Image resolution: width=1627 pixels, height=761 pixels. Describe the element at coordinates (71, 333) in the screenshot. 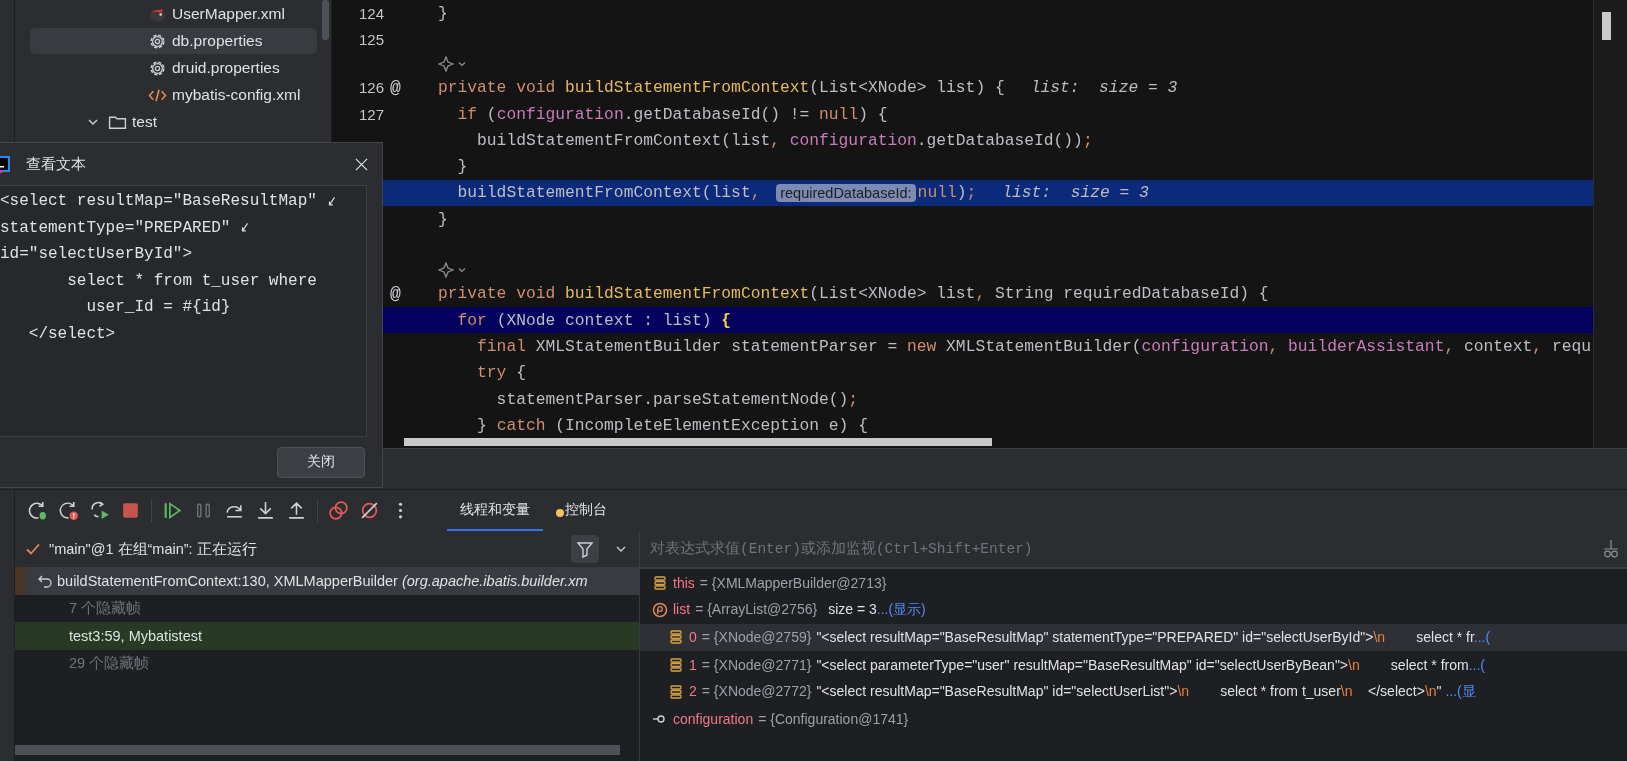

I see `text-line: </select>` at that location.